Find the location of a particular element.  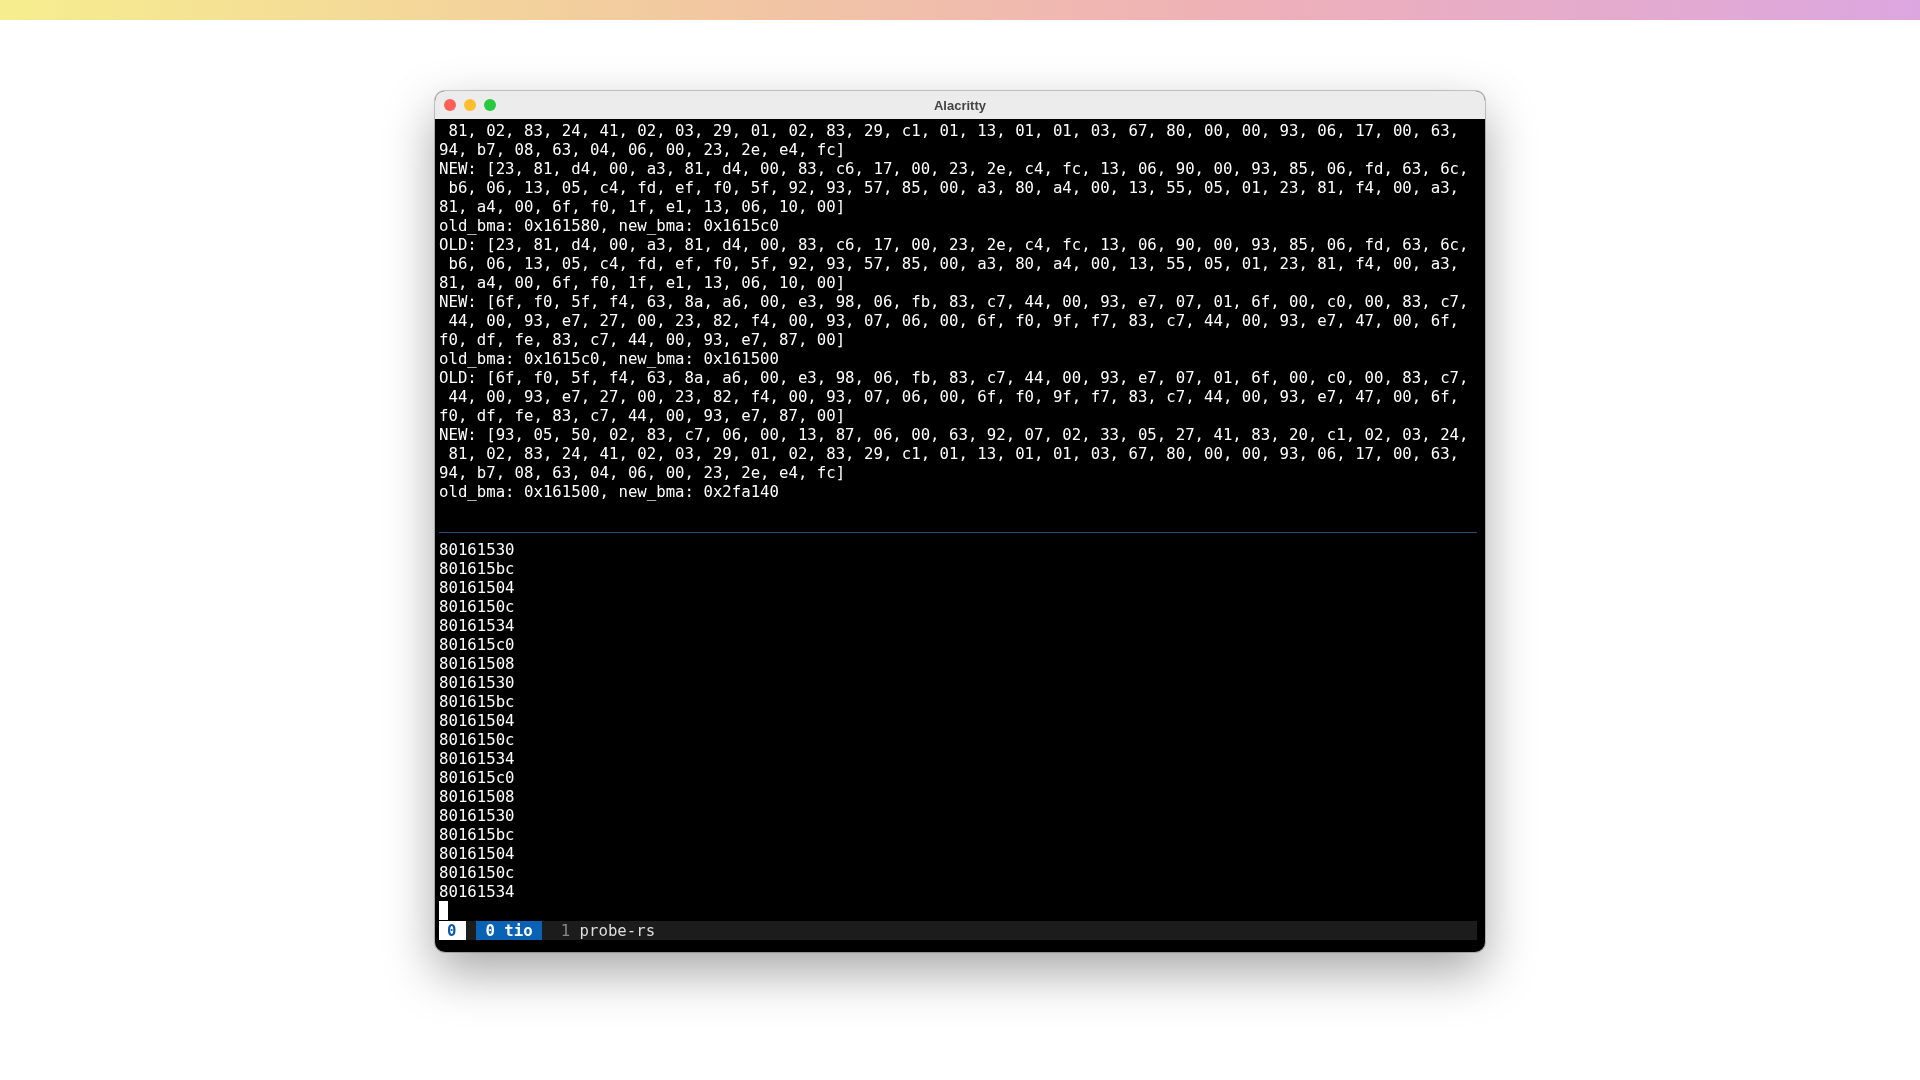

output-line: old_bma: 0x1615c0, new_bma: 0x161500 is located at coordinates (609, 358).